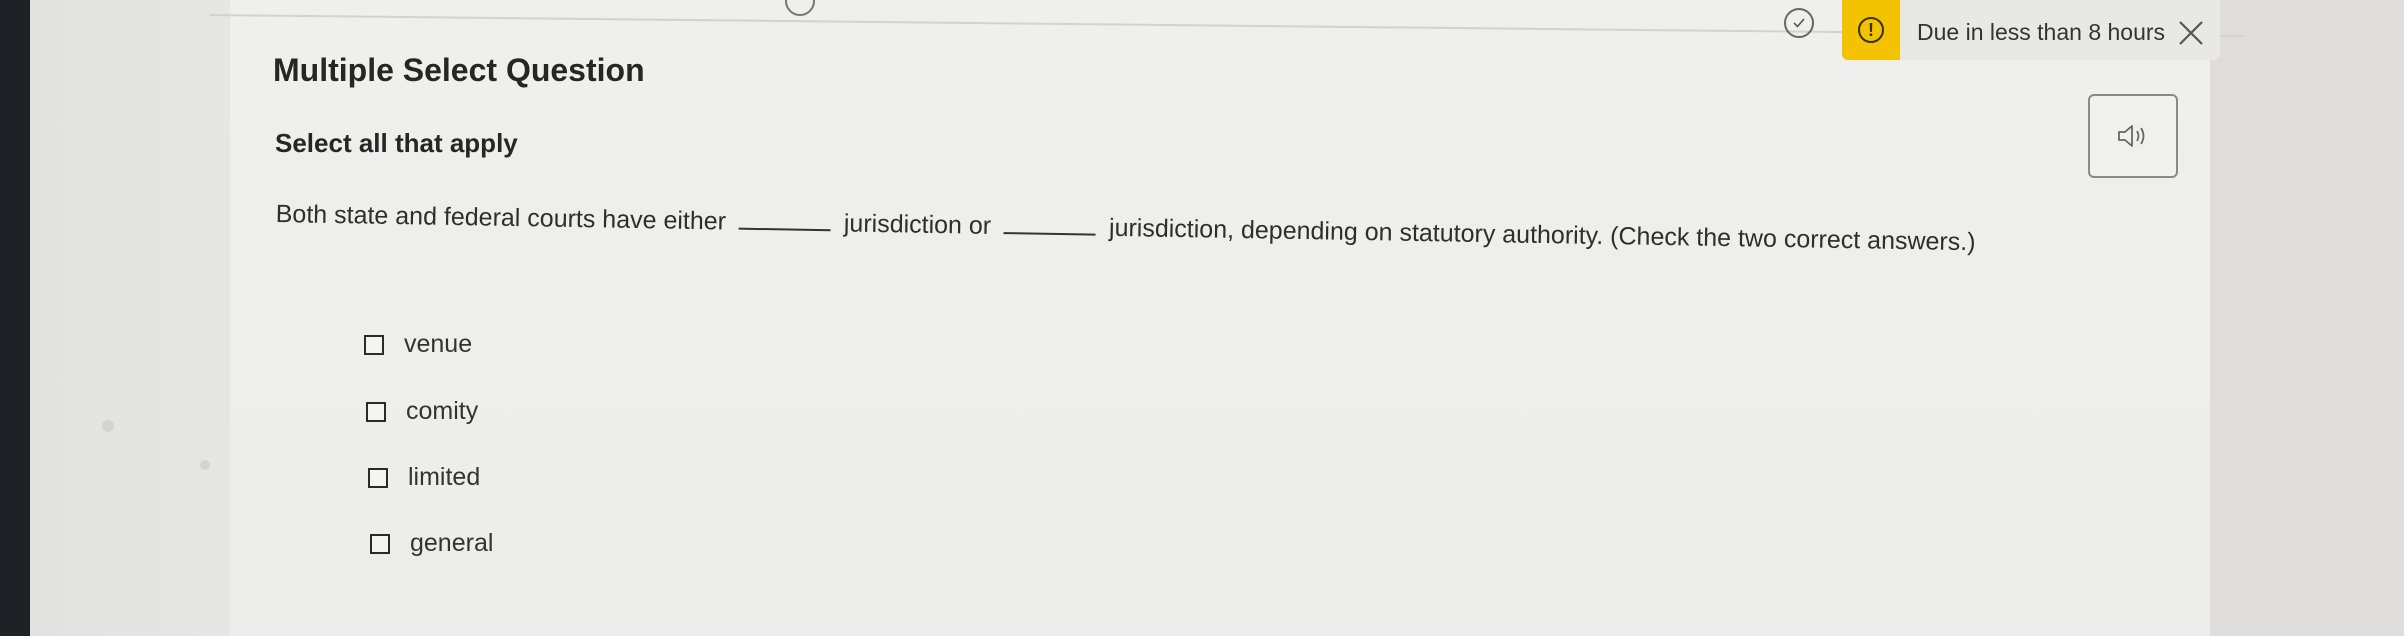  I want to click on read-aloud-button, so click(2133, 136).